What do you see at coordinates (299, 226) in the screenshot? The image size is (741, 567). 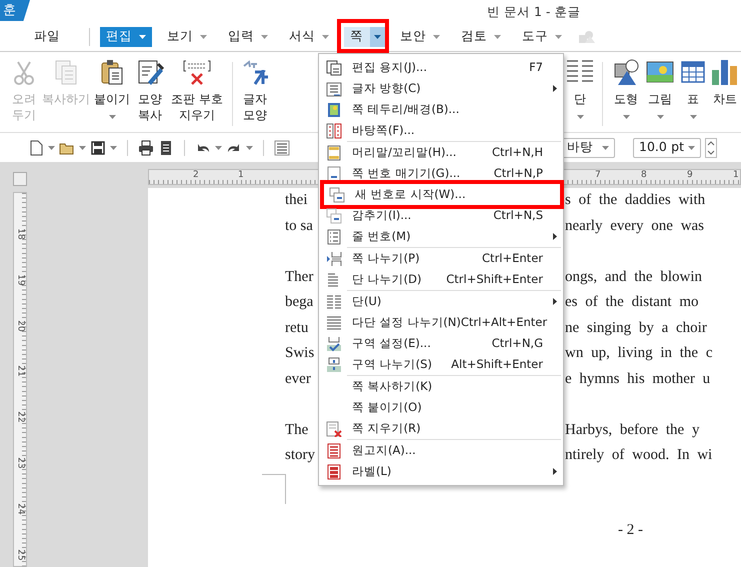 I see `text-line: to sa` at bounding box center [299, 226].